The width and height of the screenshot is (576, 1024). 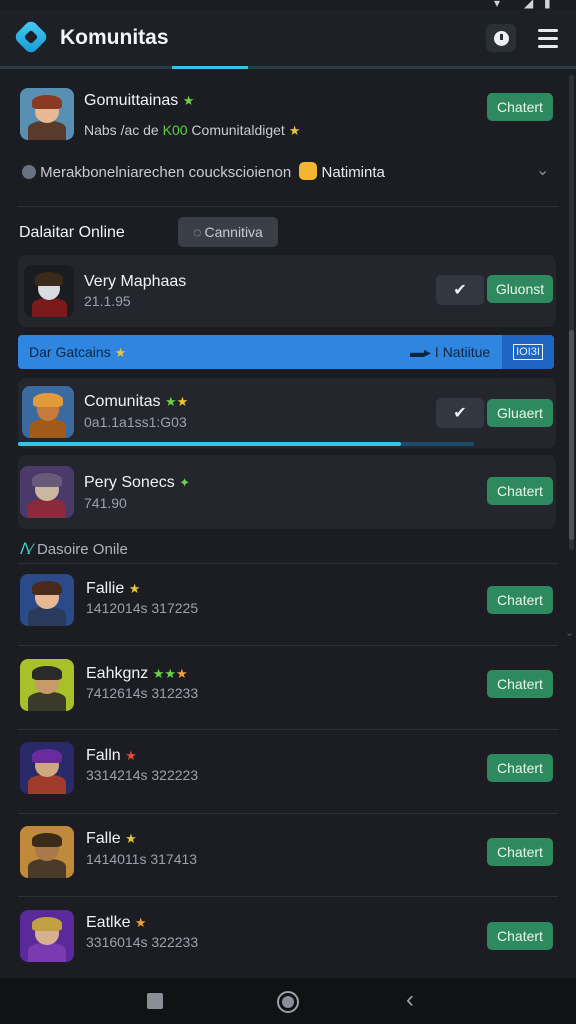 What do you see at coordinates (210, 67) in the screenshot?
I see `active-tab-indicator` at bounding box center [210, 67].